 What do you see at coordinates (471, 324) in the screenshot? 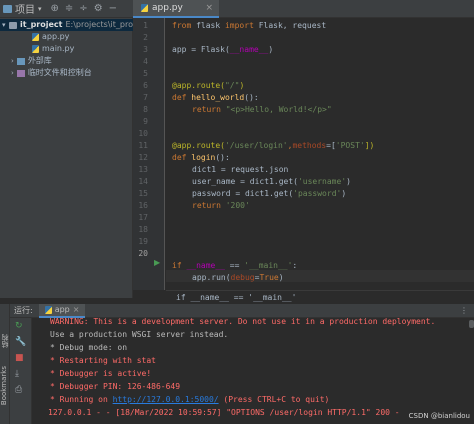
I see `console-scrollbar` at bounding box center [471, 324].